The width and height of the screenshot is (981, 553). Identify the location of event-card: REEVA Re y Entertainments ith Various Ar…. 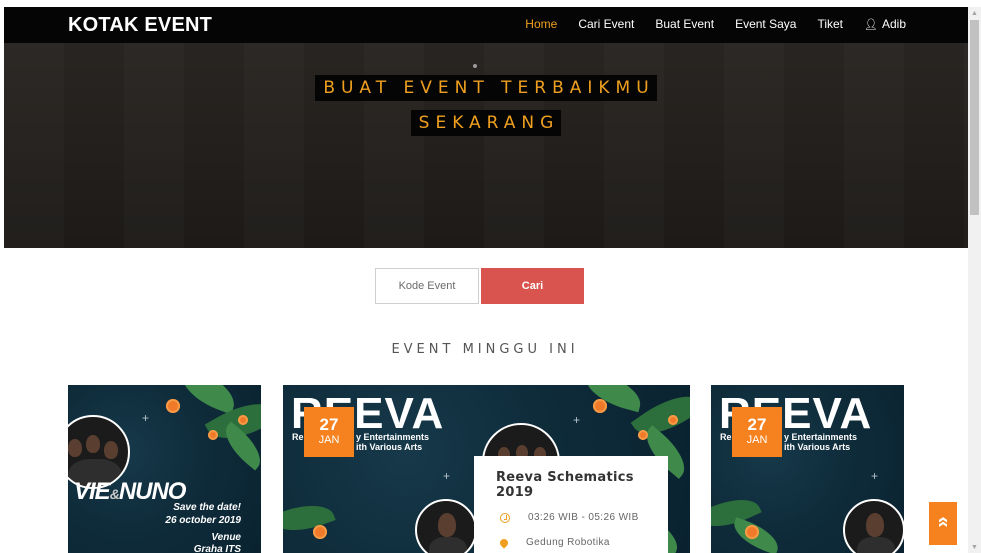
(807, 469).